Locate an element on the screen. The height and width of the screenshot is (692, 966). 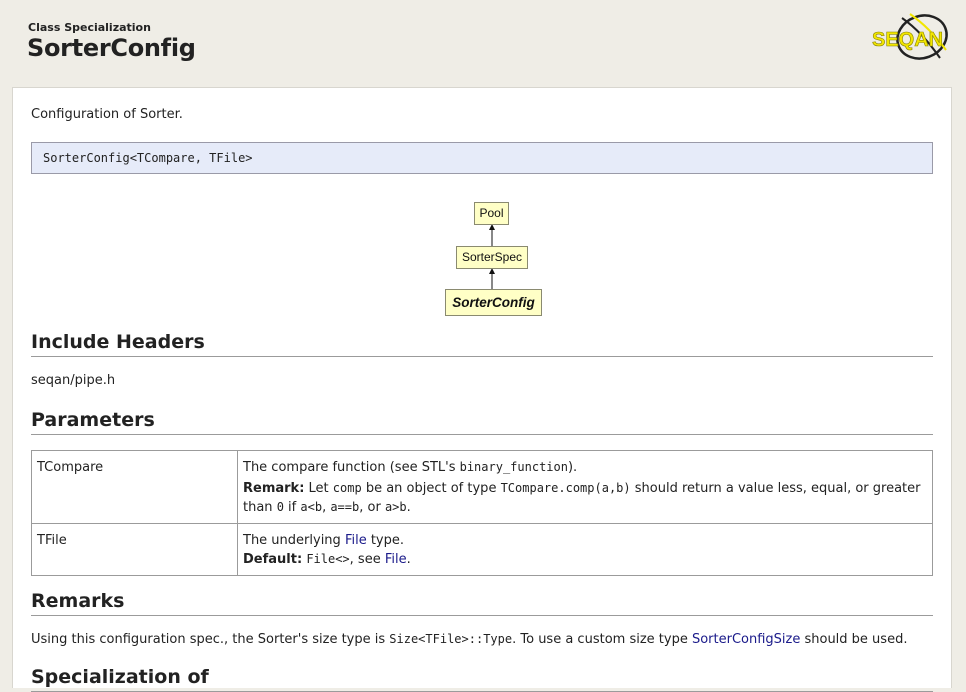
logo-text: SEQAN is located at coordinates (907, 40).